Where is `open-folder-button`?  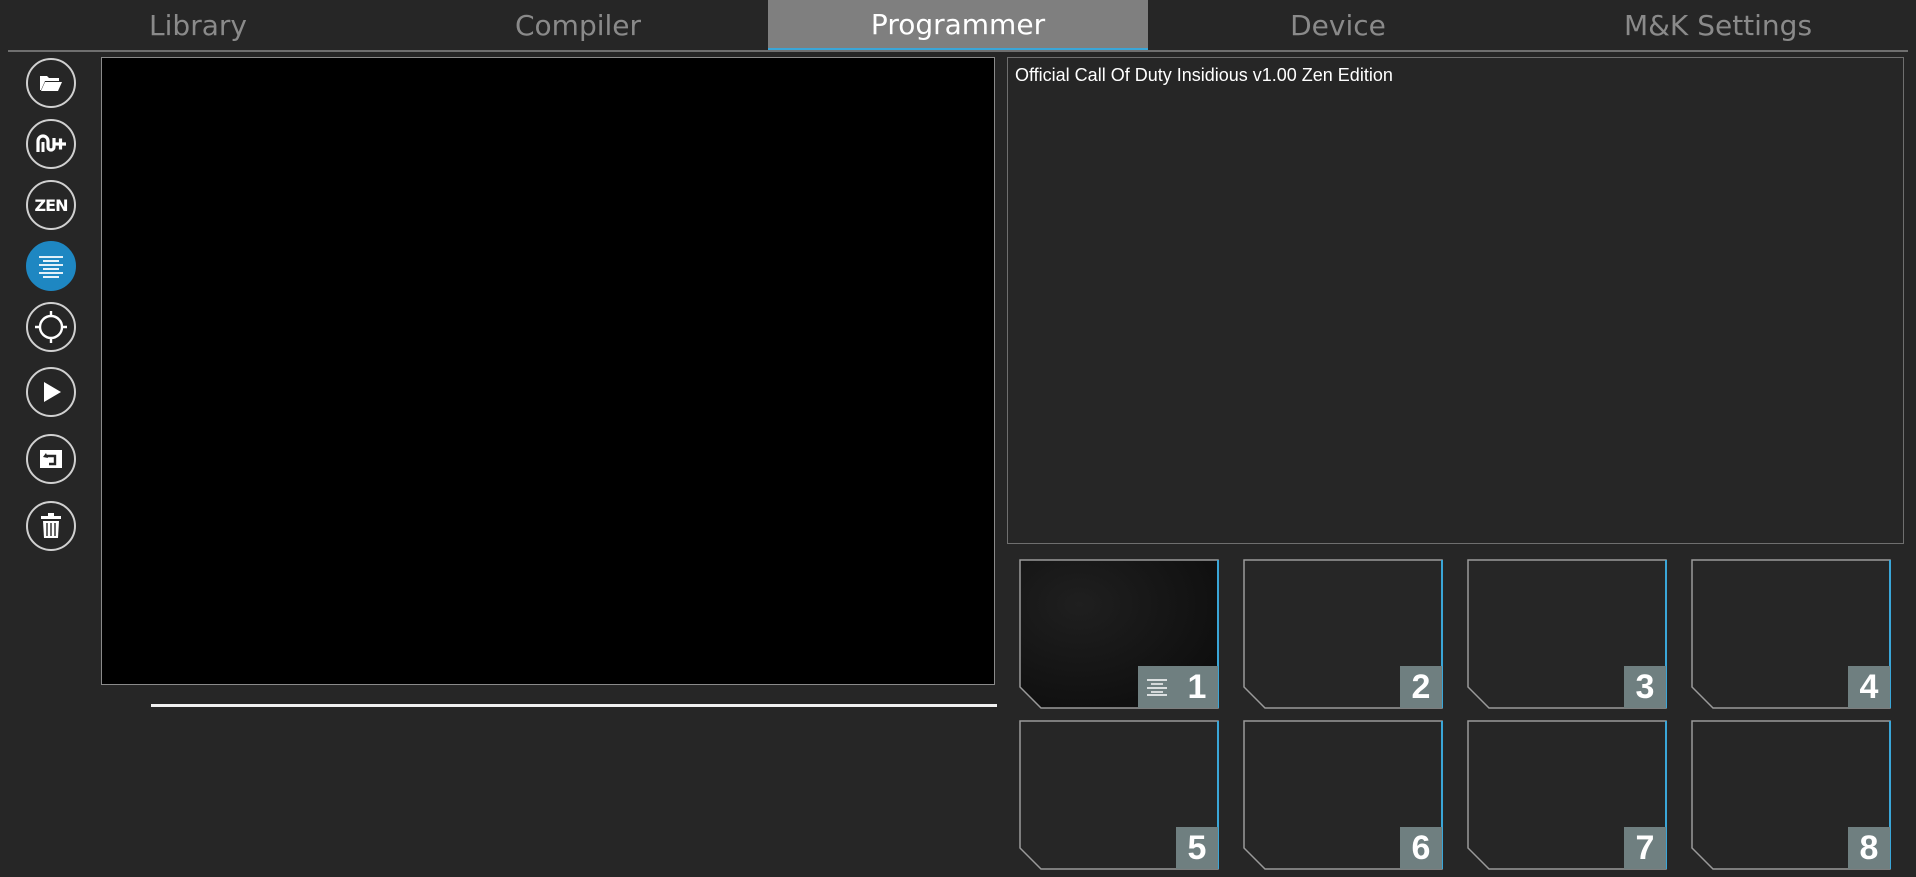
open-folder-button is located at coordinates (51, 83).